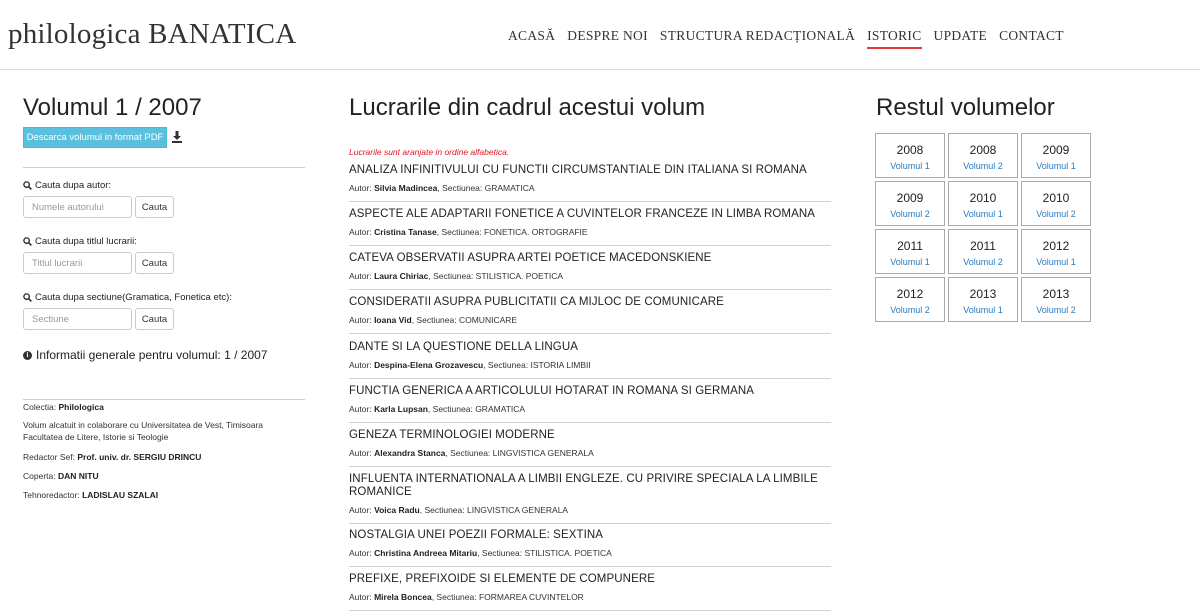  Describe the element at coordinates (607, 38) in the screenshot. I see `nav-despre-noi: DESPRE NOI` at that location.